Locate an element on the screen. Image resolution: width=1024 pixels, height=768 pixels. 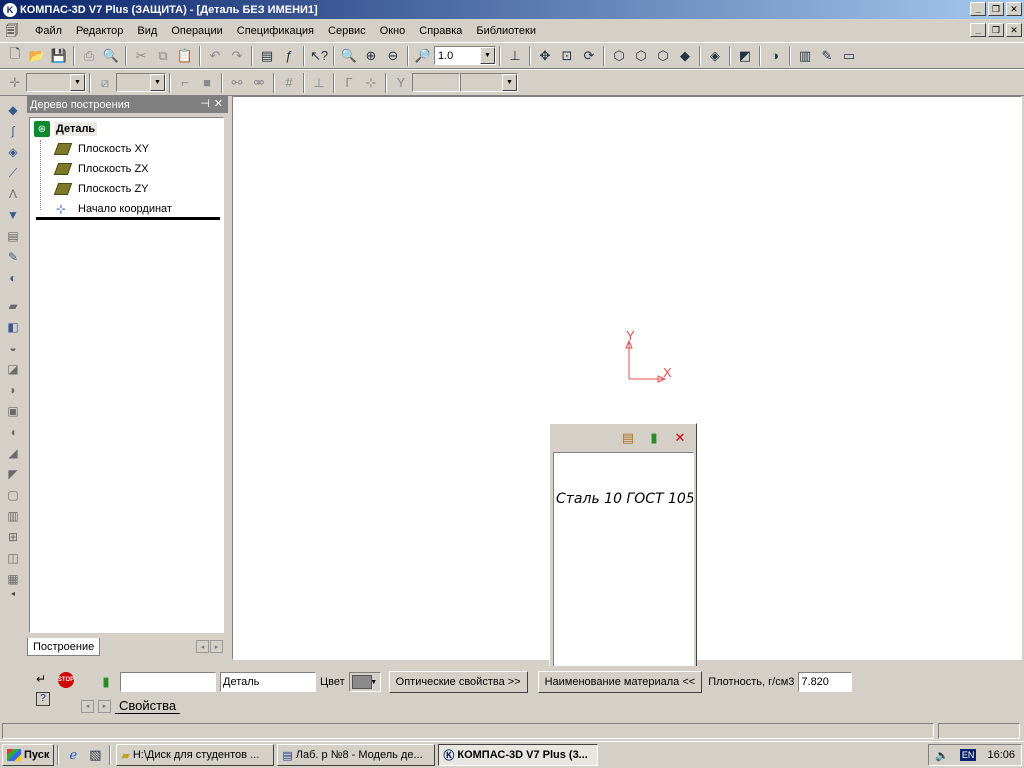
tree-root: ⊛ Деталь is located at coordinates (66, 129).